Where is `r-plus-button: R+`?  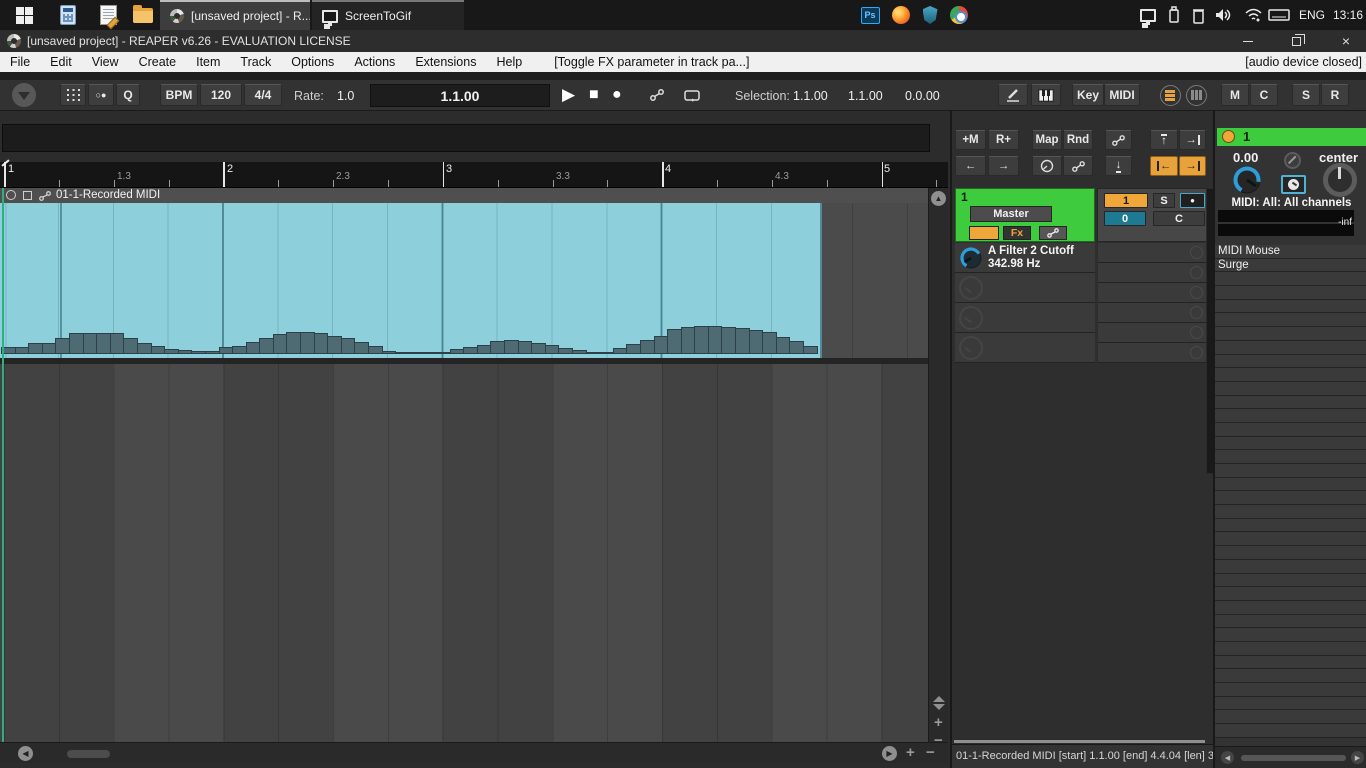
r-plus-button: R+ is located at coordinates (1003, 140).